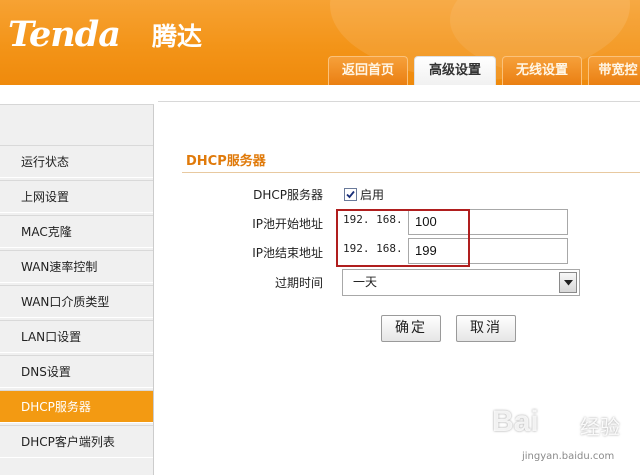 Image resolution: width=640 pixels, height=475 pixels. What do you see at coordinates (64, 34) in the screenshot?
I see `tenda-logo: Tenda` at bounding box center [64, 34].